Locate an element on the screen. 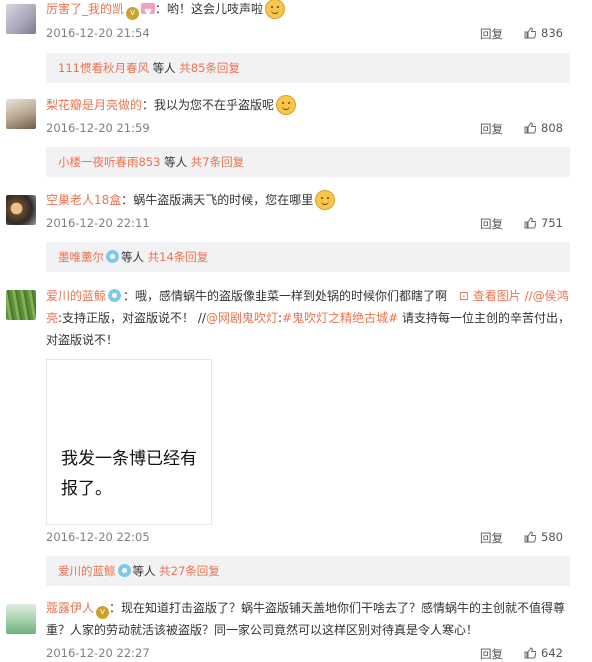 The width and height of the screenshot is (592, 662). view-image-link: ⊡ 查看图片 is located at coordinates (490, 296).